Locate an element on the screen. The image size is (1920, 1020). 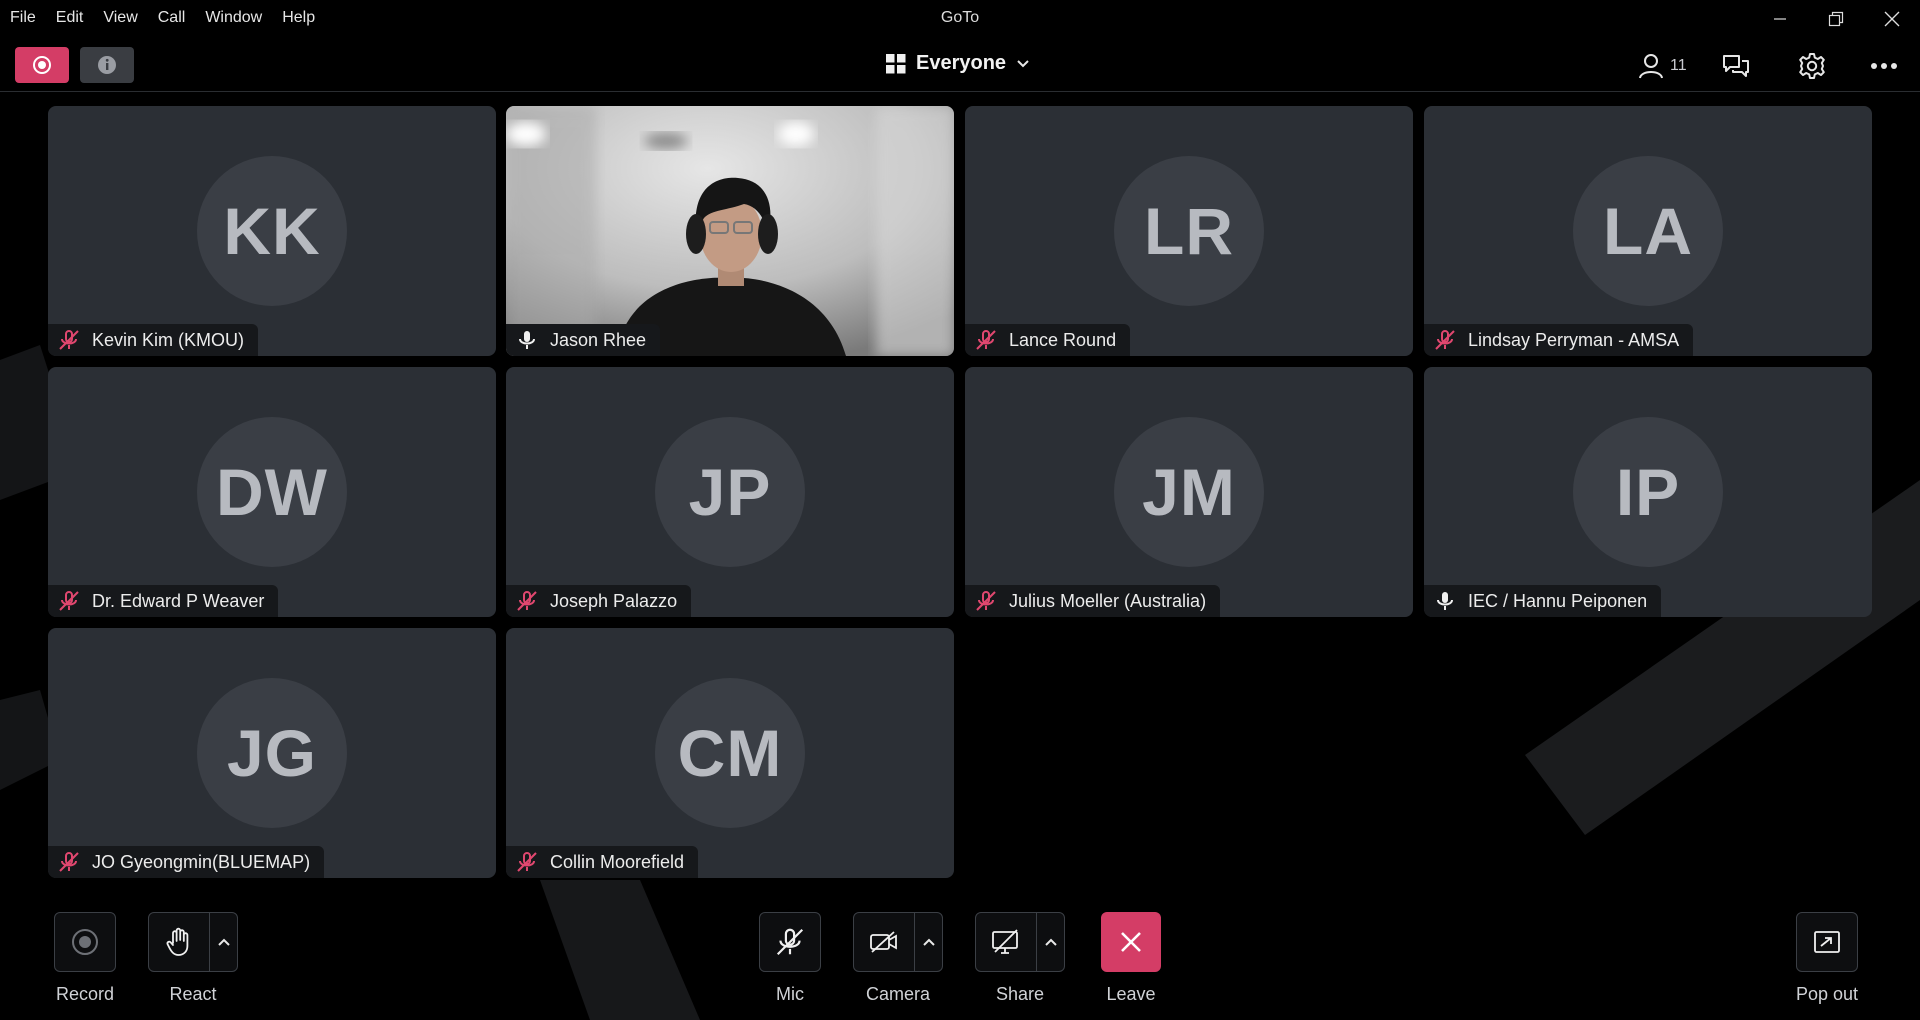
leave-button is located at coordinates (1131, 942).